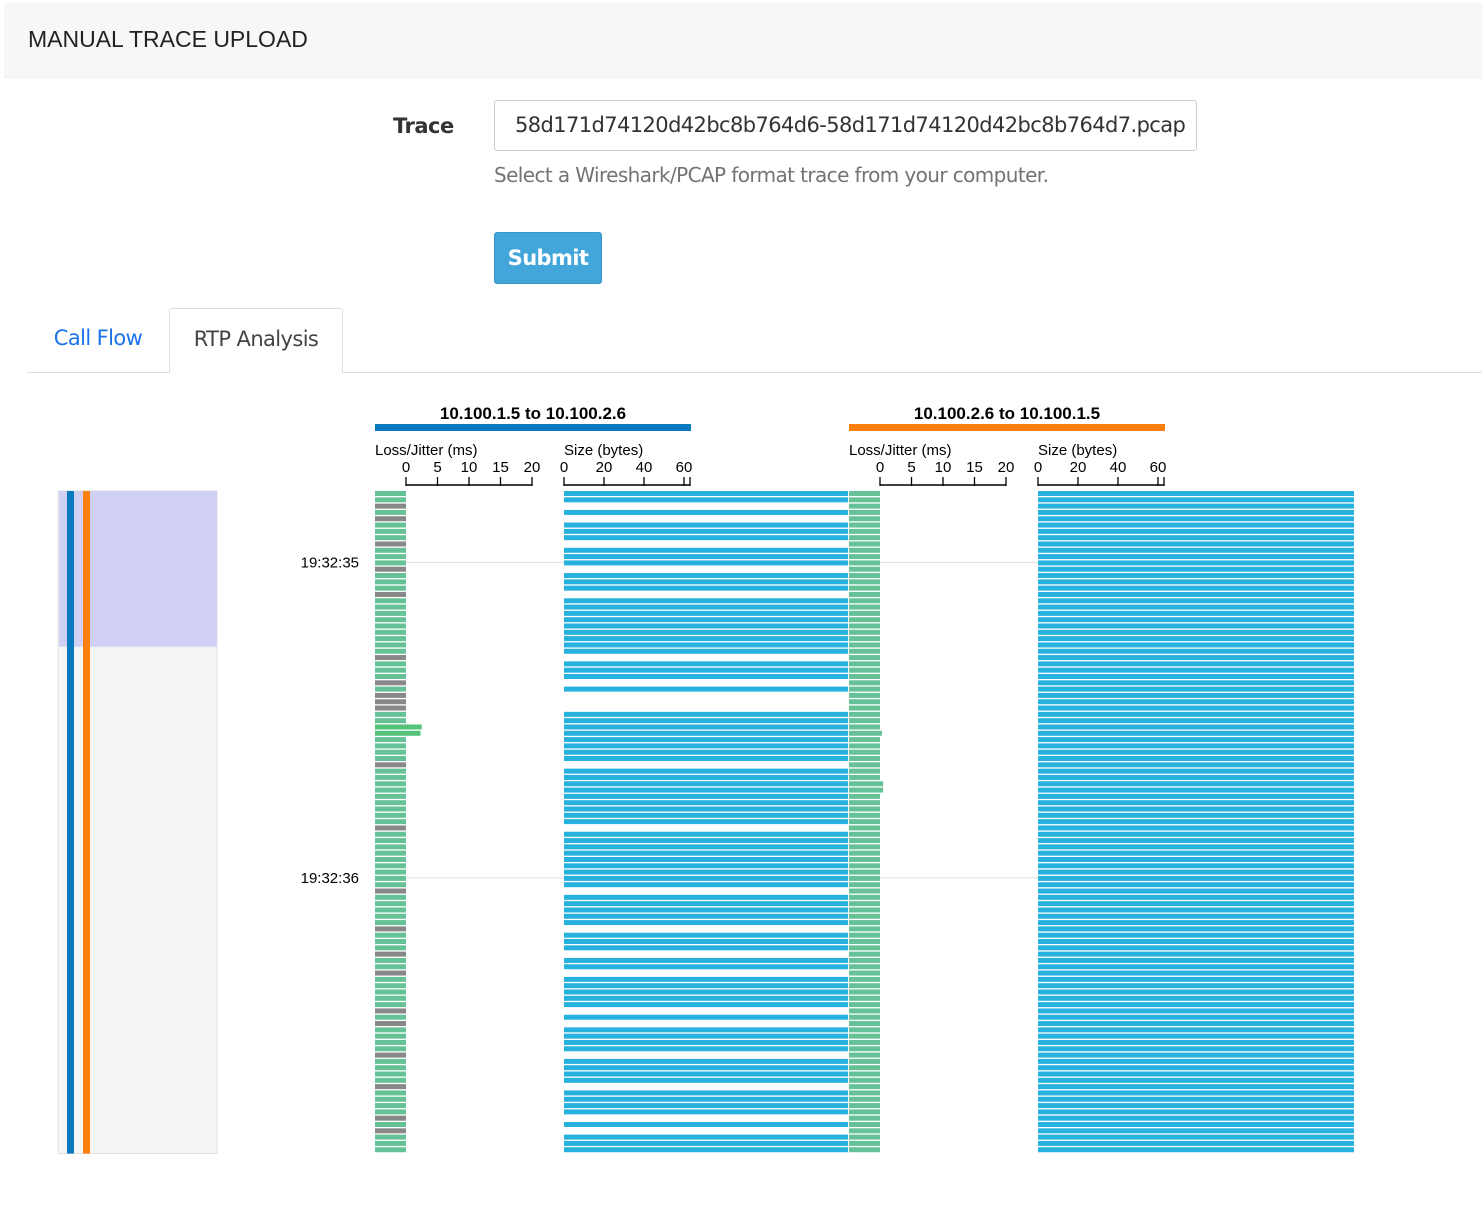  Describe the element at coordinates (1007, 427) in the screenshot. I see `direction-color-bar` at that location.